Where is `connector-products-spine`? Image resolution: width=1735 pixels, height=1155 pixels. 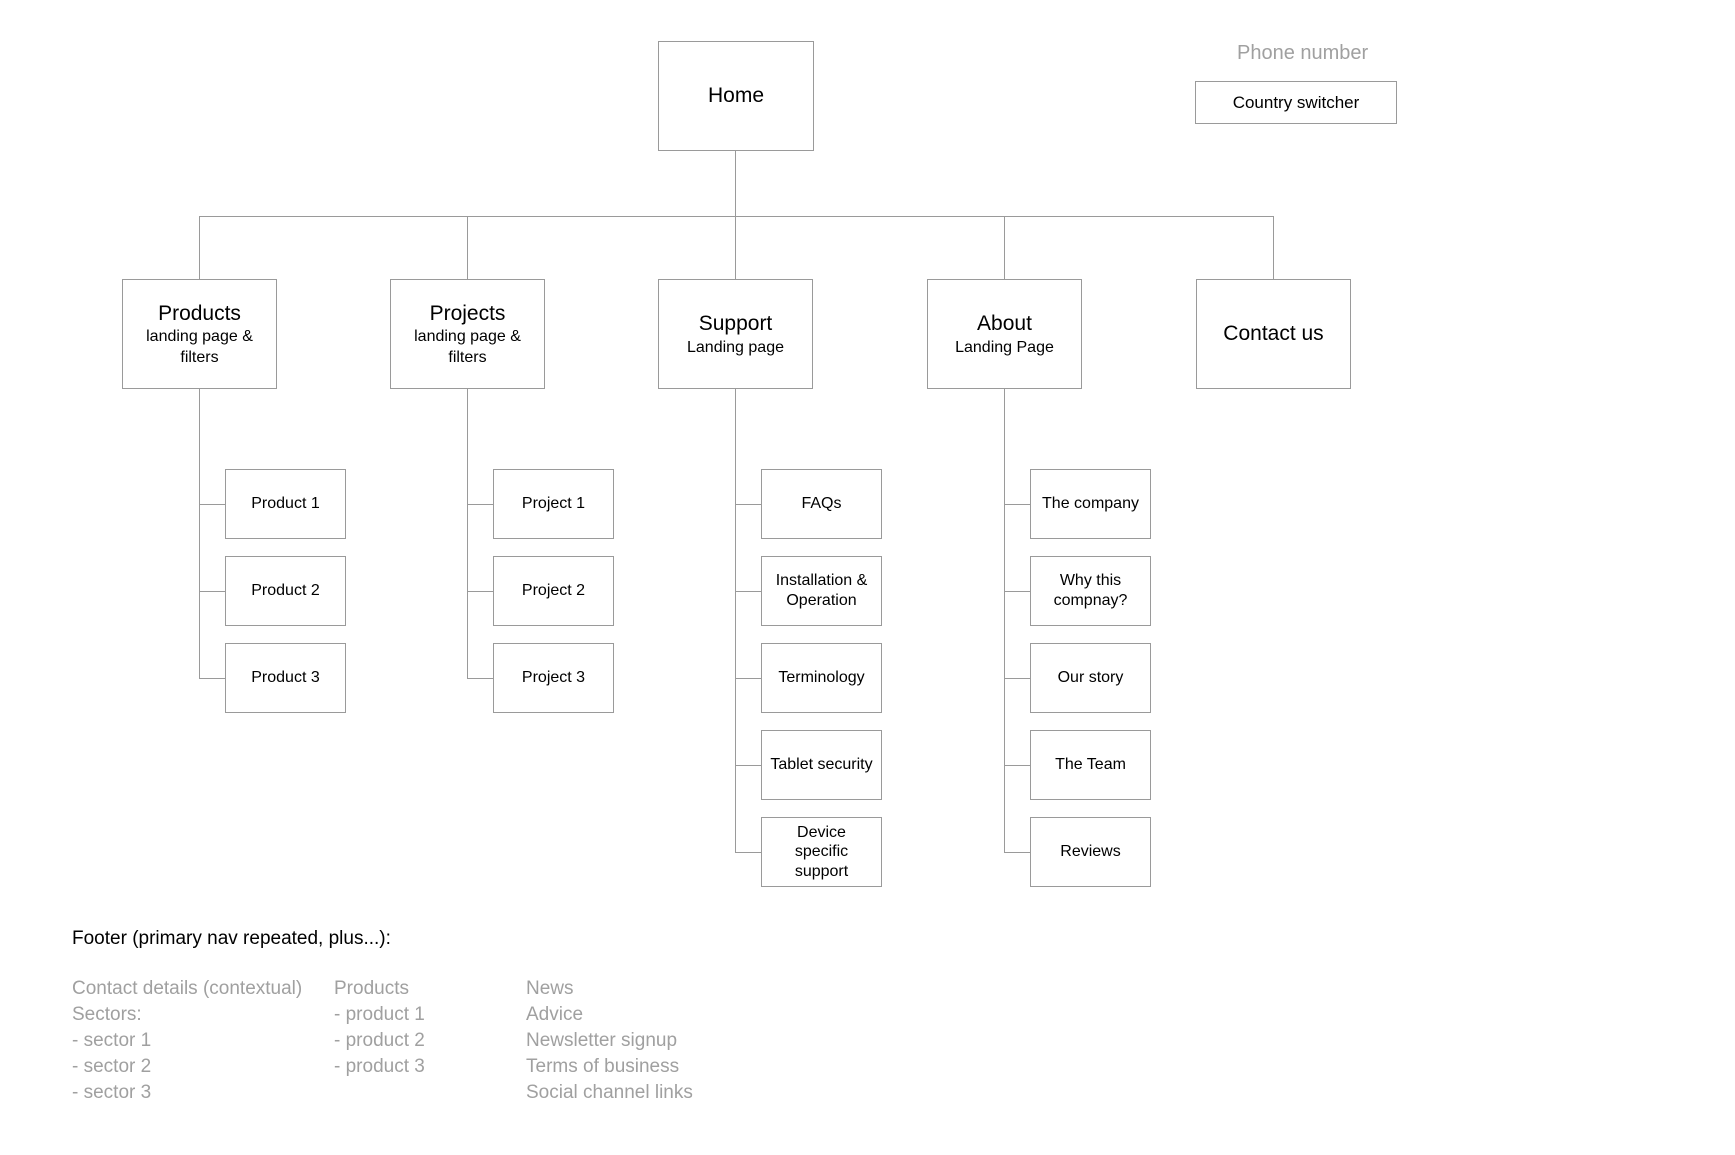
connector-products-spine is located at coordinates (199, 534).